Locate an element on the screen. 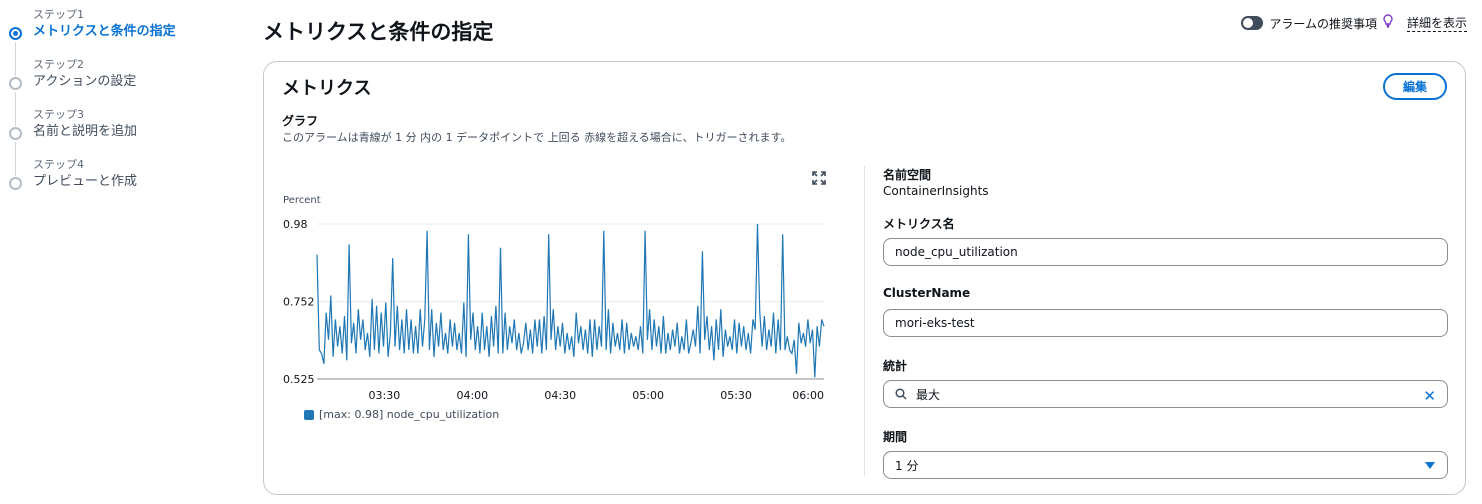 The image size is (1482, 504). step-2: ステップ2 アクションの設定 is located at coordinates (118, 92).